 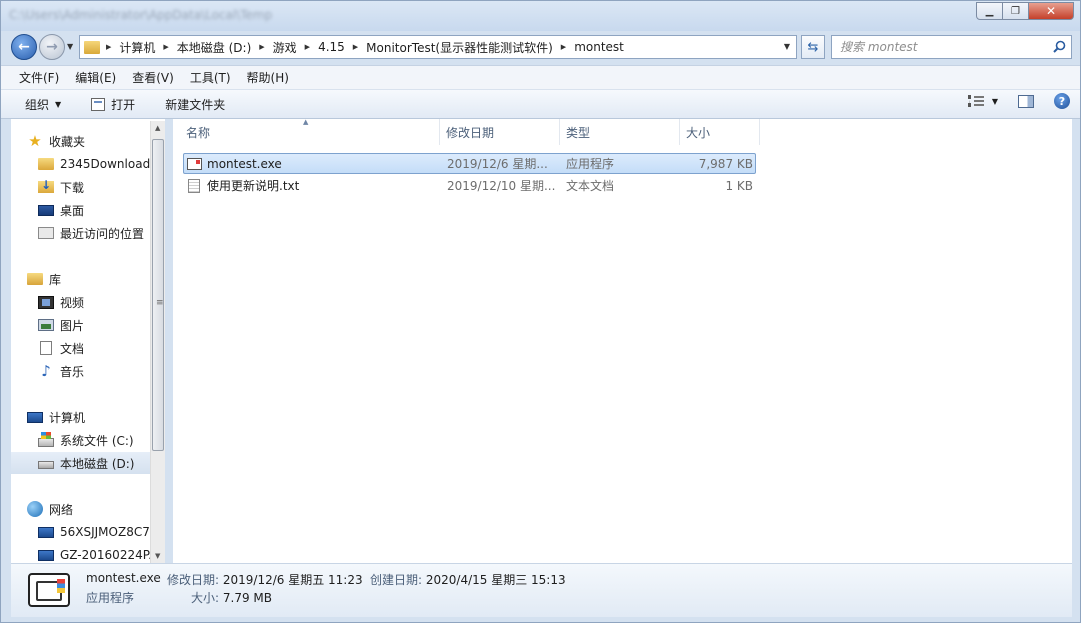 I want to click on open-button: 打开, so click(x=113, y=104).